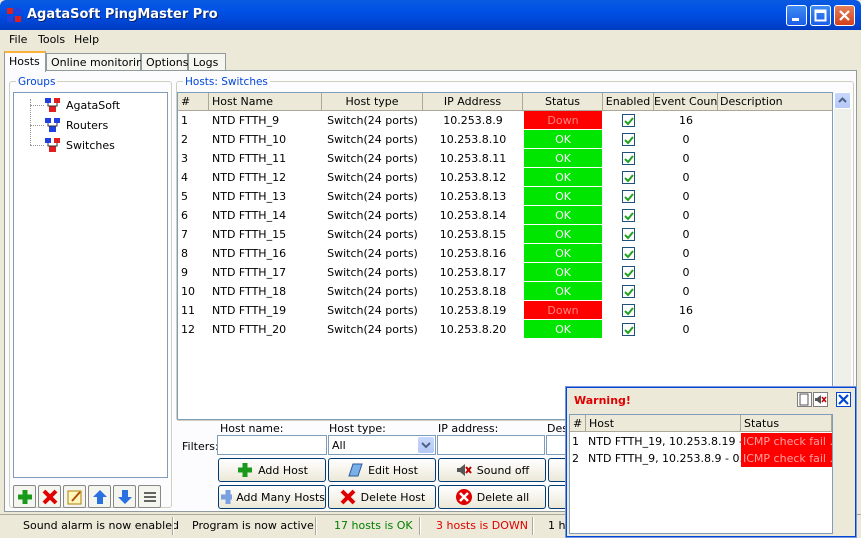 This screenshot has width=861, height=538. Describe the element at coordinates (265, 101) in the screenshot. I see `column-header-host-name: Host Name` at that location.